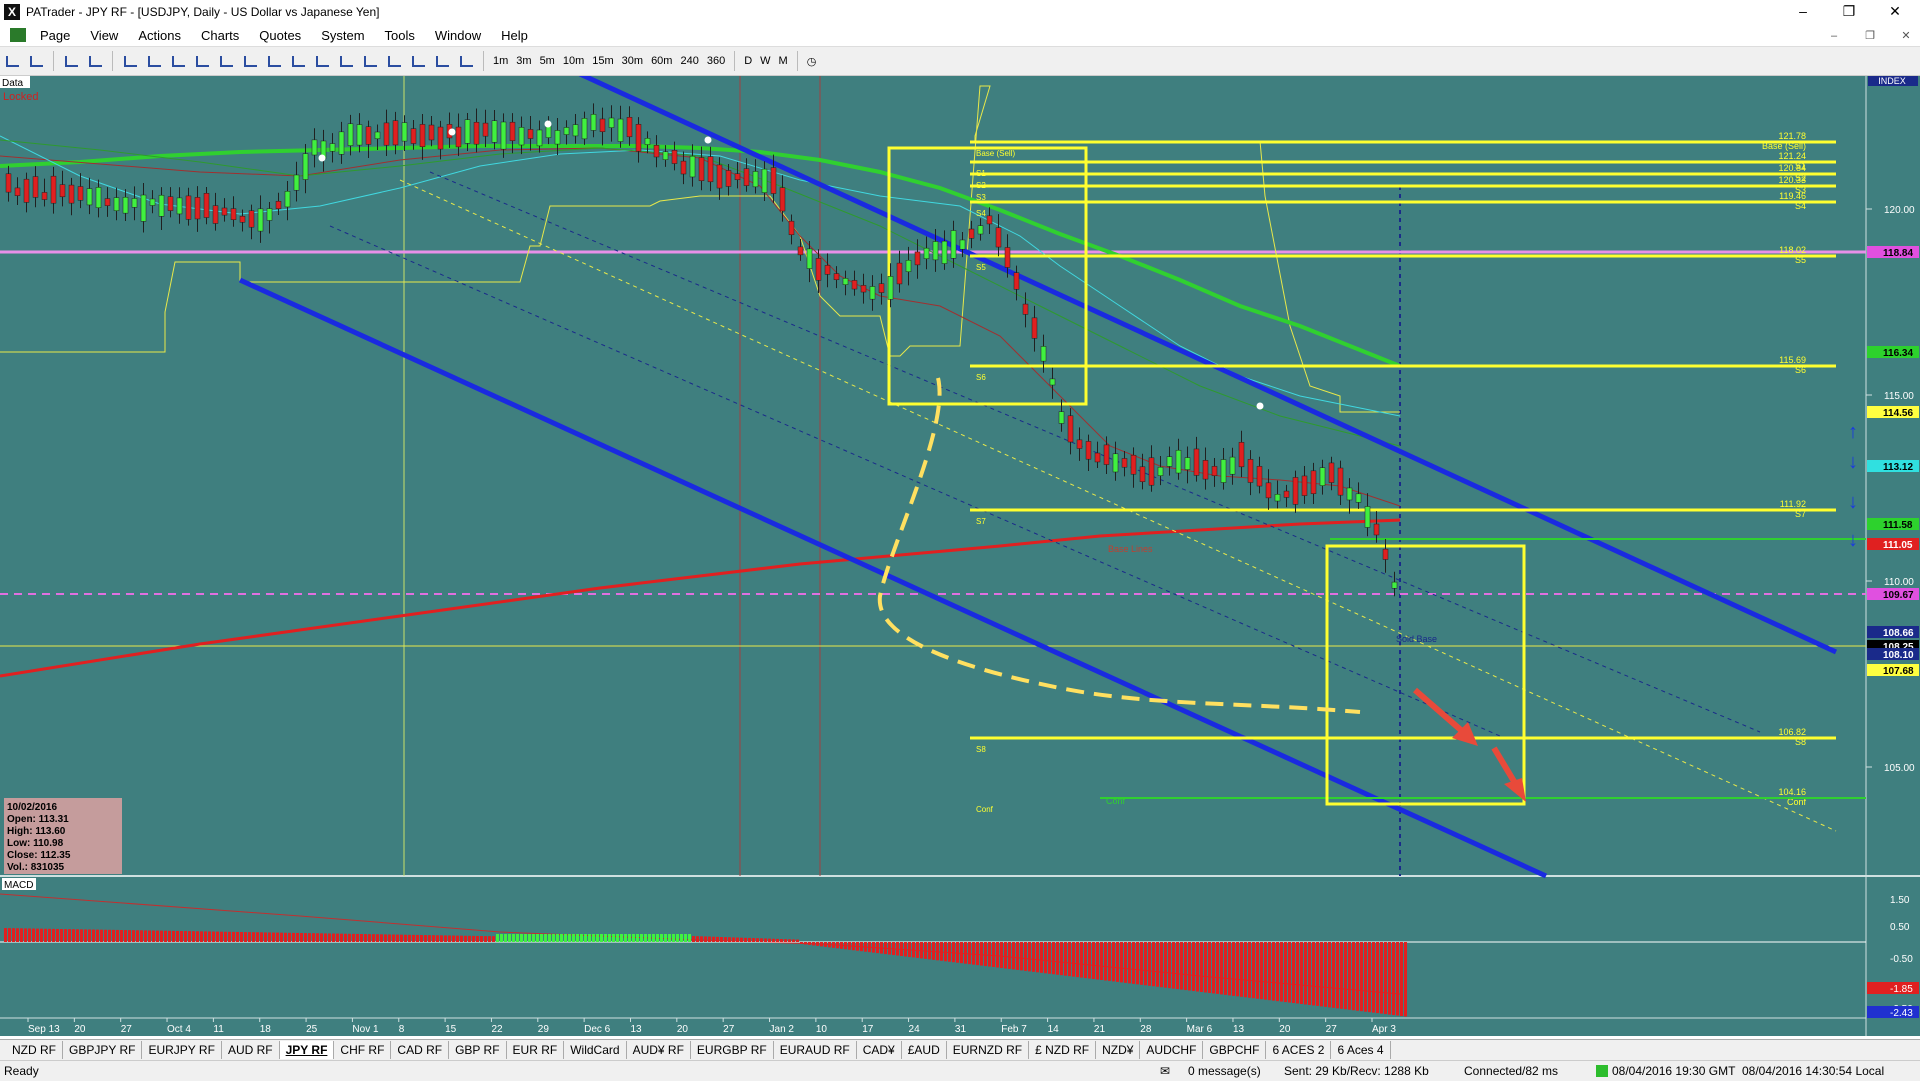  What do you see at coordinates (1803, 12) in the screenshot?
I see `minimize-button: –` at bounding box center [1803, 12].